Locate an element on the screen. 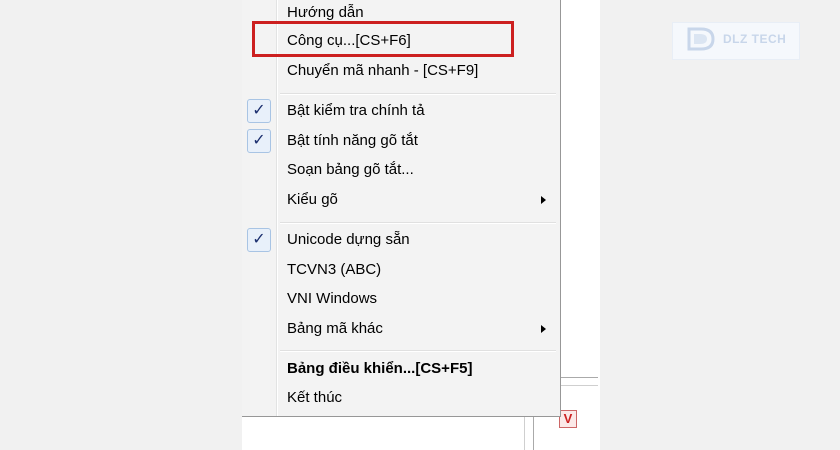  menu-item-bang-dieu-khien: Bảng điều khiển...[CS+F5] is located at coordinates (401, 369).